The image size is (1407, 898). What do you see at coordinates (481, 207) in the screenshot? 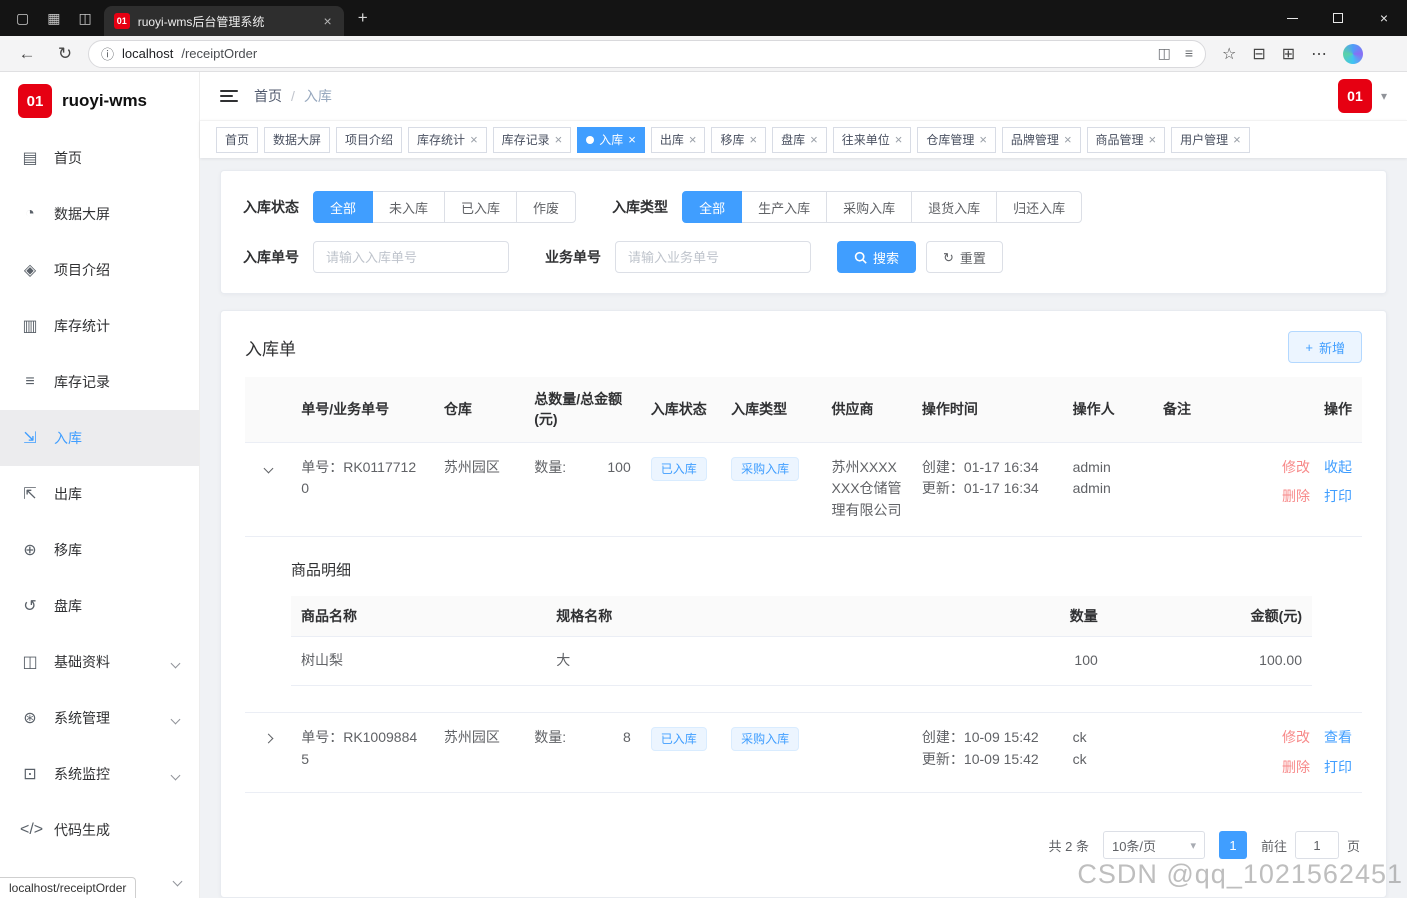
I see `status-option-done: 已入库` at bounding box center [481, 207].